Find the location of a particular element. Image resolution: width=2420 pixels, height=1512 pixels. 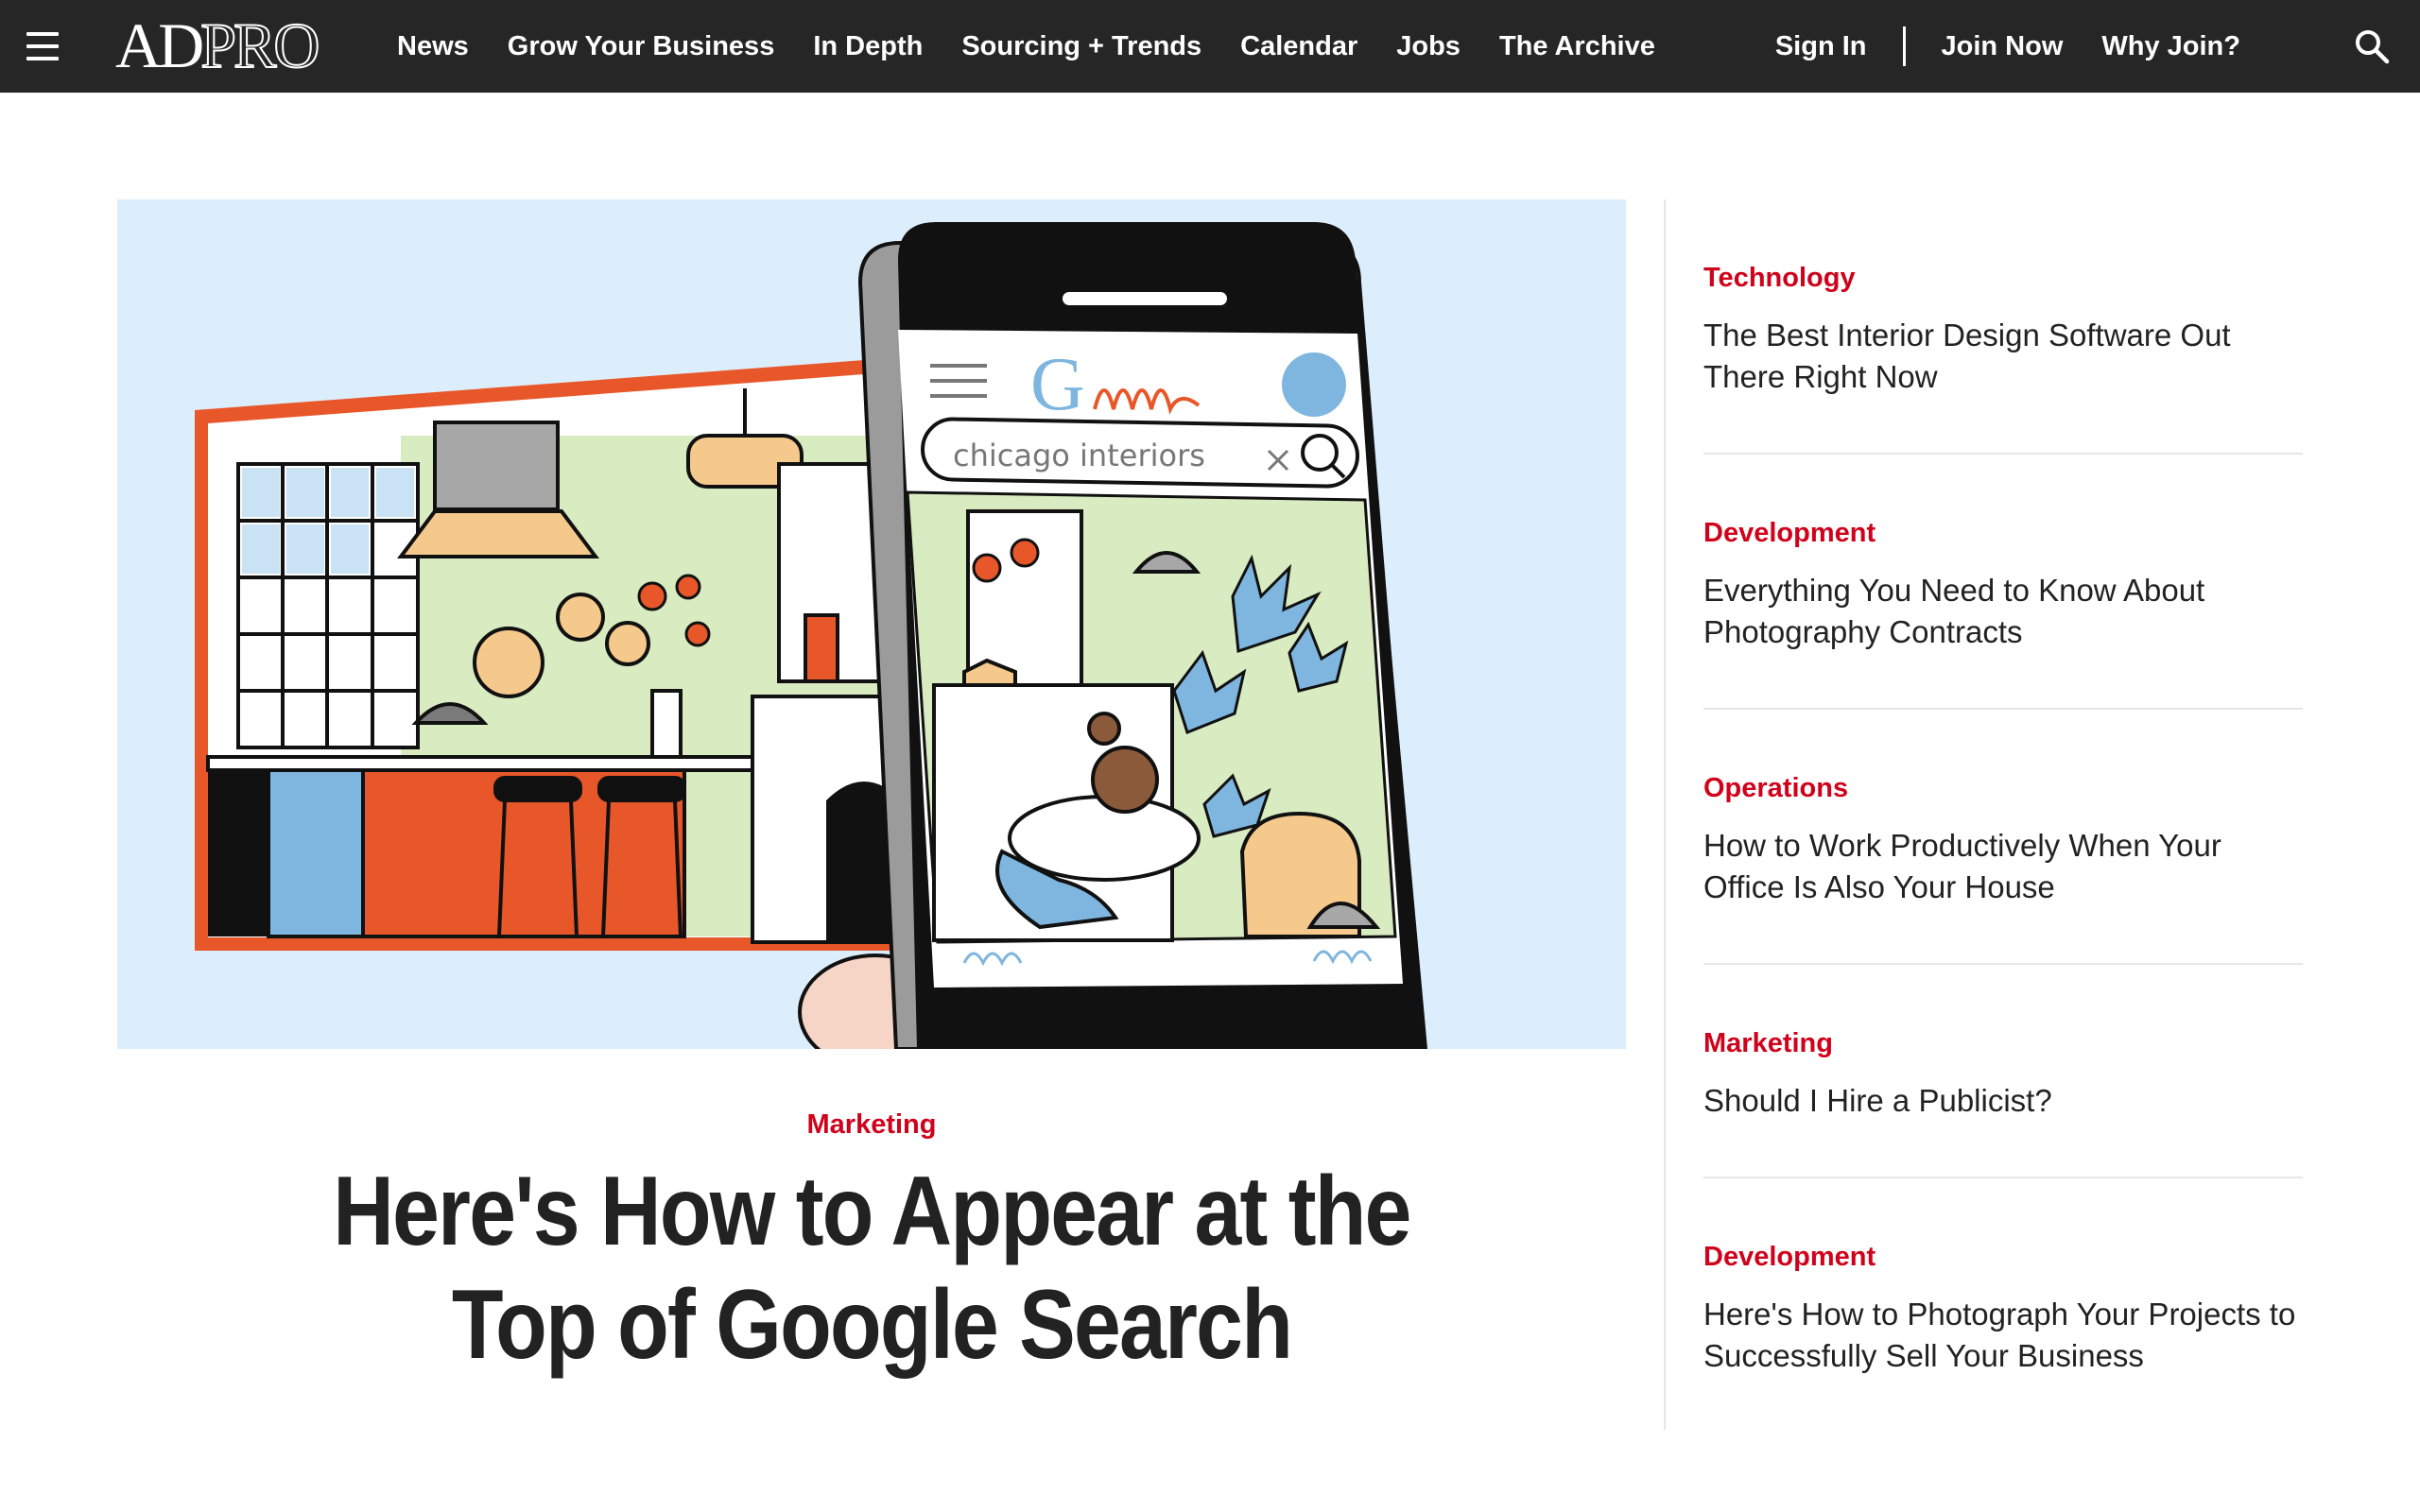

account-links: Sign In Join Now Why Join? is located at coordinates (2007, 46).